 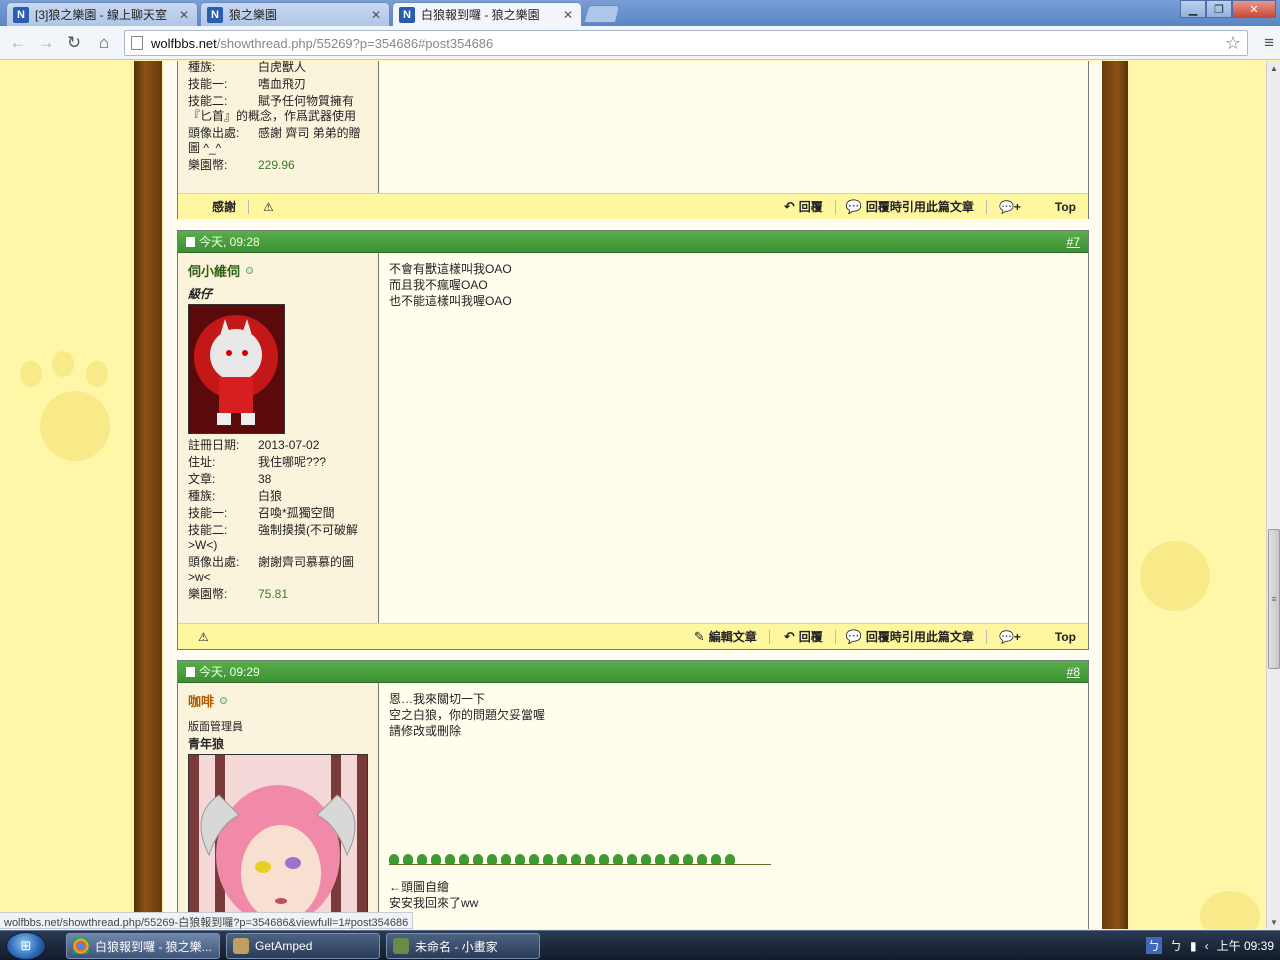 I want to click on tab-thread-active: N 白狼報到囉 - 狼之樂園 ✕, so click(x=487, y=14).